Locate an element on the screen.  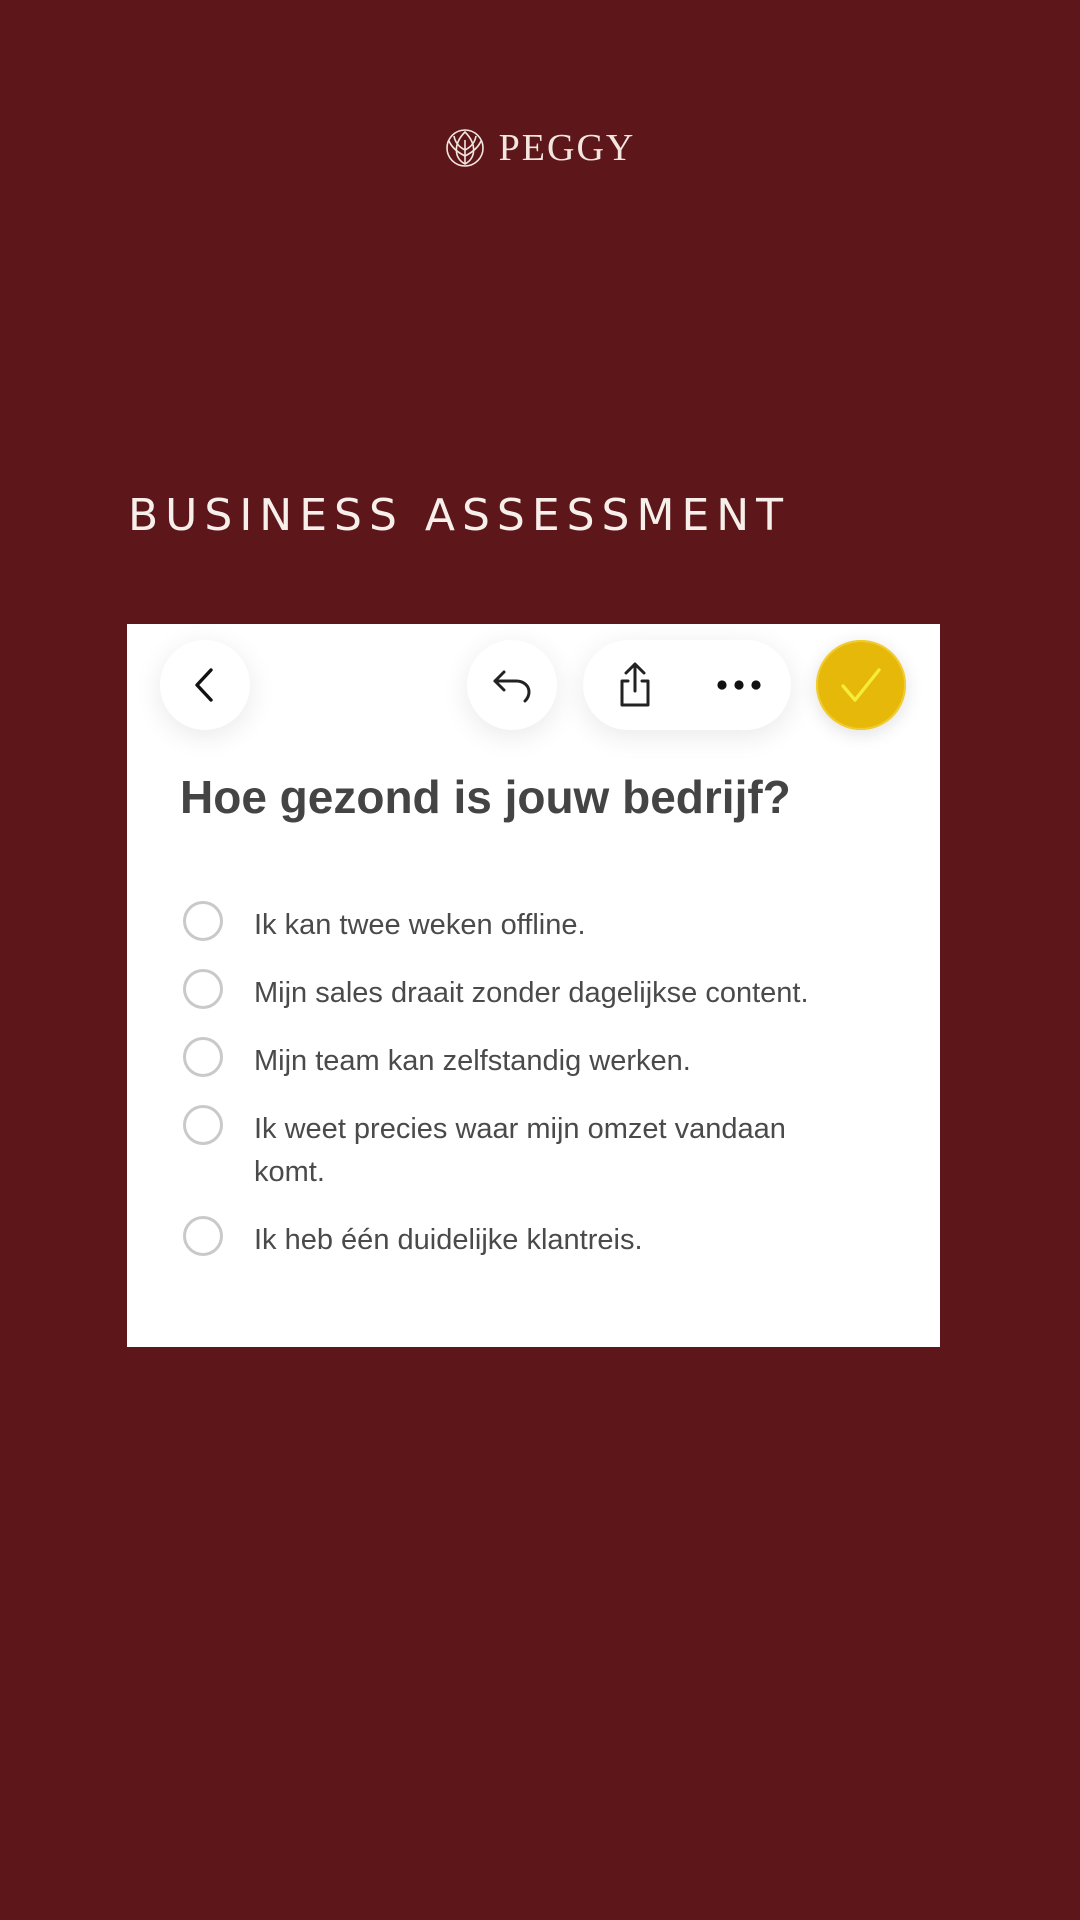
checkmark-icon is located at coordinates (861, 685).